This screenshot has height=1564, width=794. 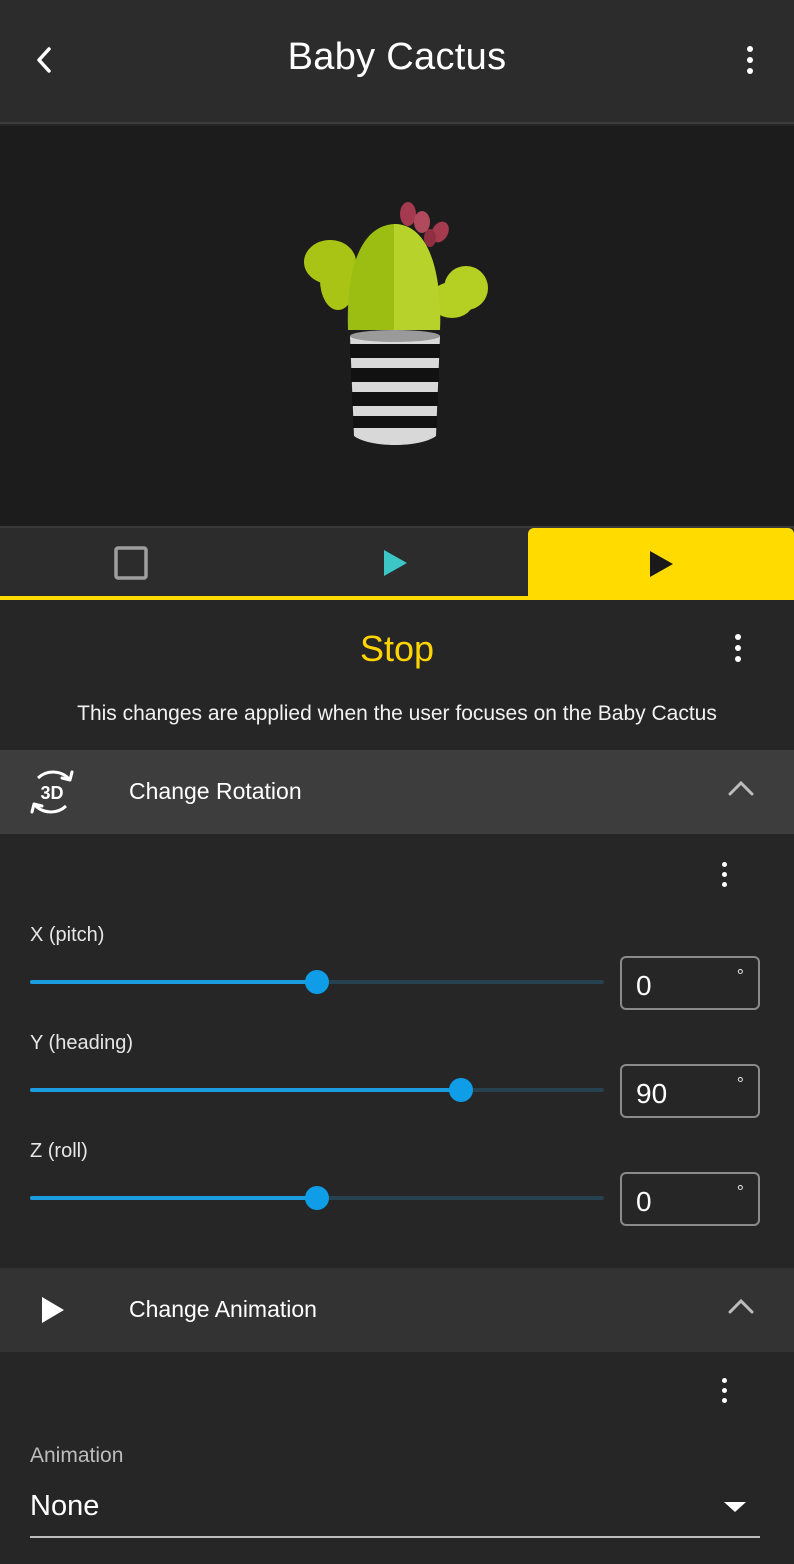 I want to click on section-title: Stop, so click(x=397, y=648).